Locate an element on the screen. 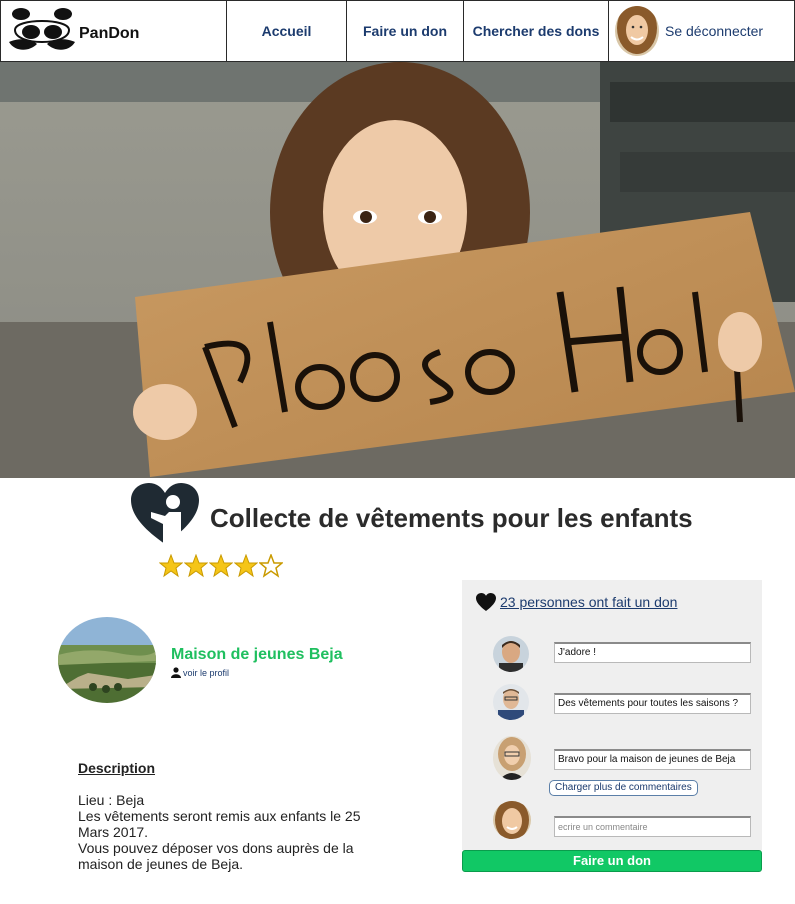 The image size is (795, 904). donors-count-link: 23 personnes ont fait un don is located at coordinates (588, 602).